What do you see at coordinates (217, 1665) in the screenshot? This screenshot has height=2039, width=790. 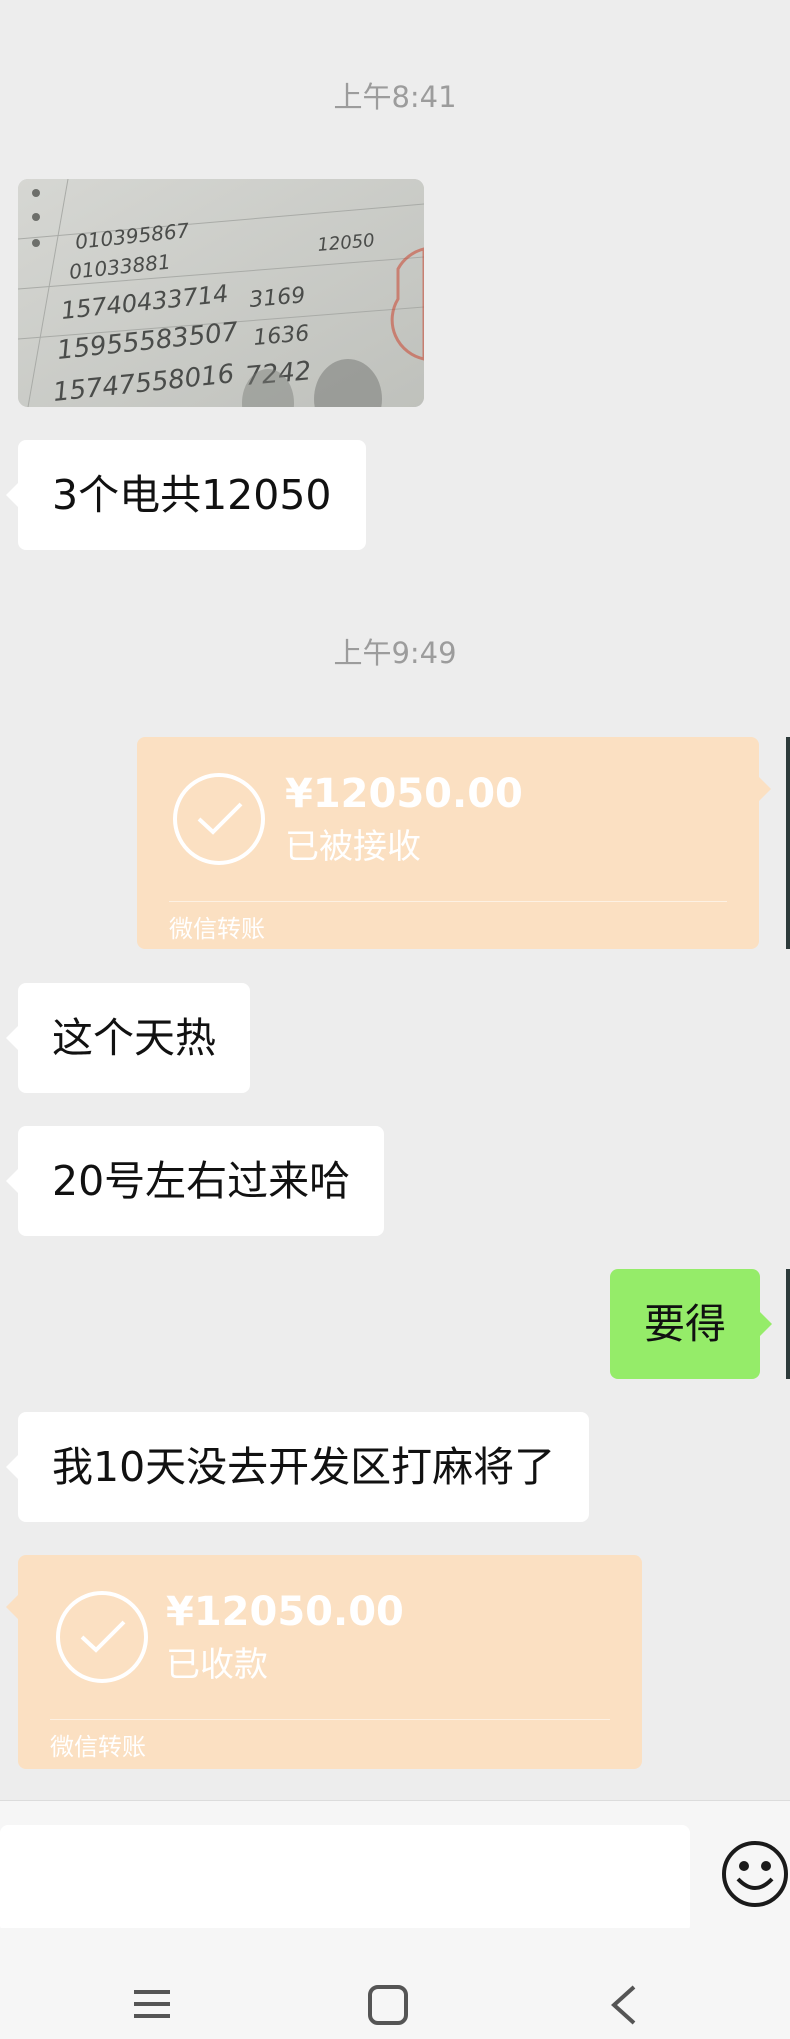 I see `transfer-status: 已收款` at bounding box center [217, 1665].